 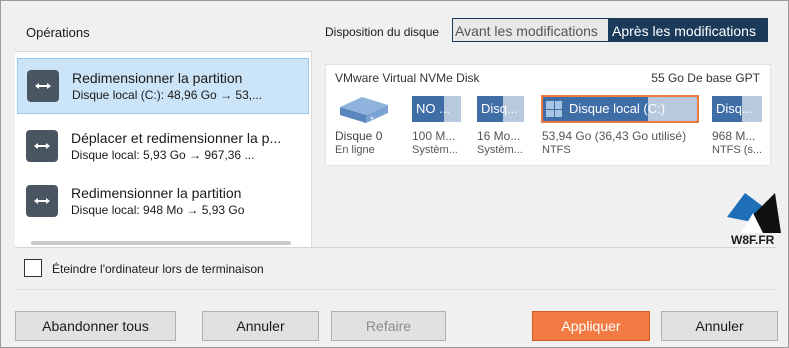 What do you see at coordinates (530, 30) in the screenshot?
I see `before-changes-tab: Avant les modifications` at bounding box center [530, 30].